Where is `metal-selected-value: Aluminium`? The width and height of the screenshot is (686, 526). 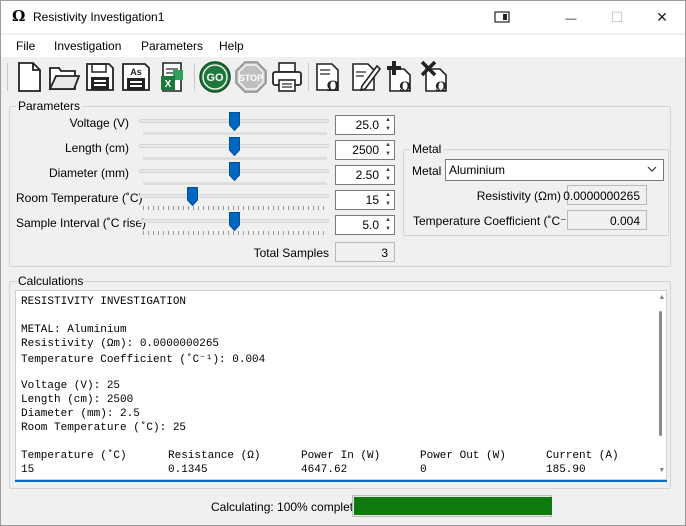
metal-selected-value: Aluminium is located at coordinates (477, 170).